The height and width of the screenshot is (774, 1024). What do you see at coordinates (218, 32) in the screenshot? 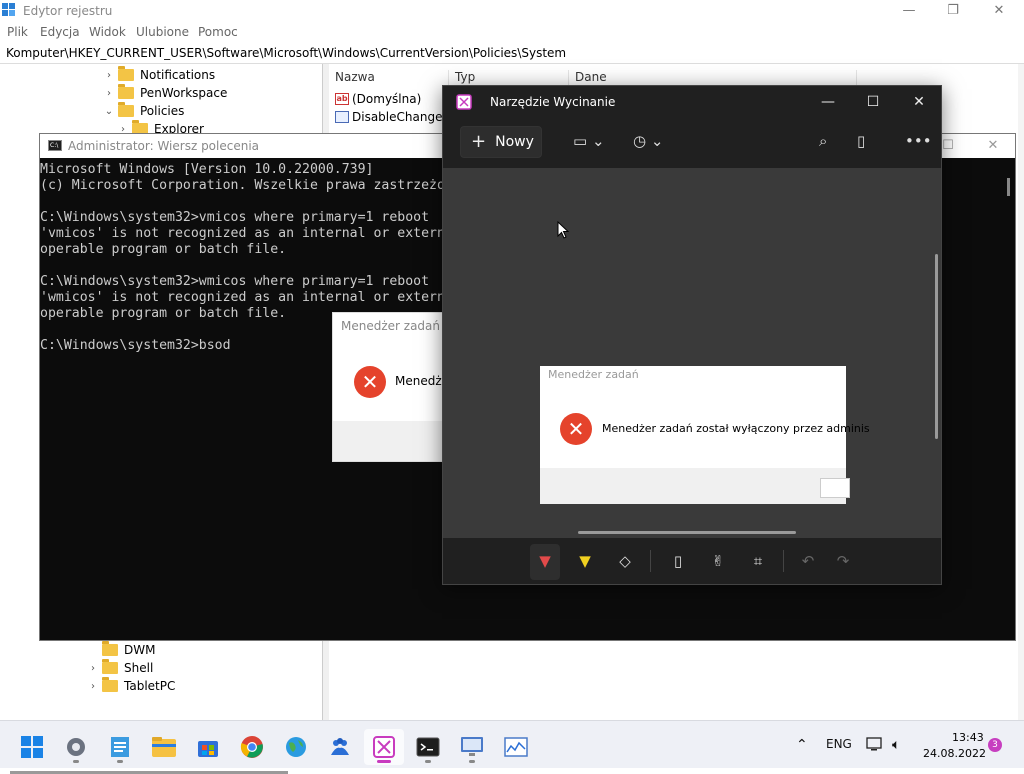
I see `menu-pomoc: Pomoc` at bounding box center [218, 32].